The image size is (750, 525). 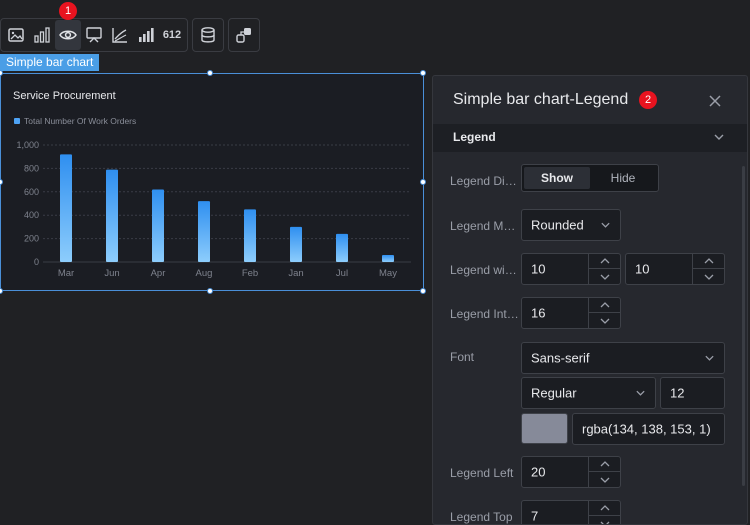 What do you see at coordinates (485, 314) in the screenshot?
I see `legend-interval-label: Legend Interval` at bounding box center [485, 314].